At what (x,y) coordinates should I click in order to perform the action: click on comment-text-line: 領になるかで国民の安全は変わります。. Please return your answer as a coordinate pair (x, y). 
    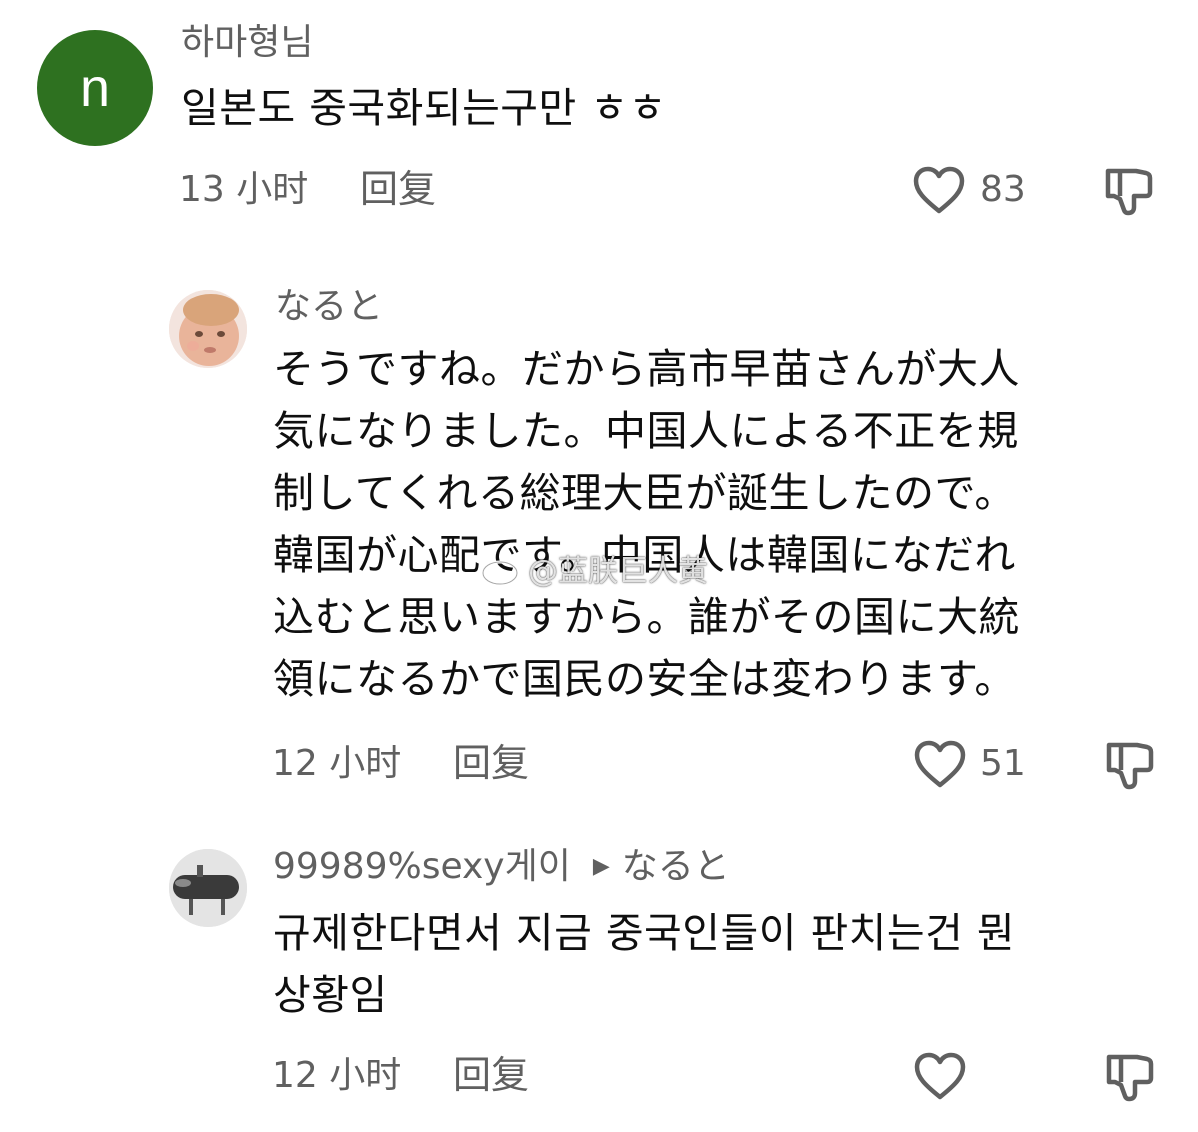
    Looking at the image, I should click on (644, 679).